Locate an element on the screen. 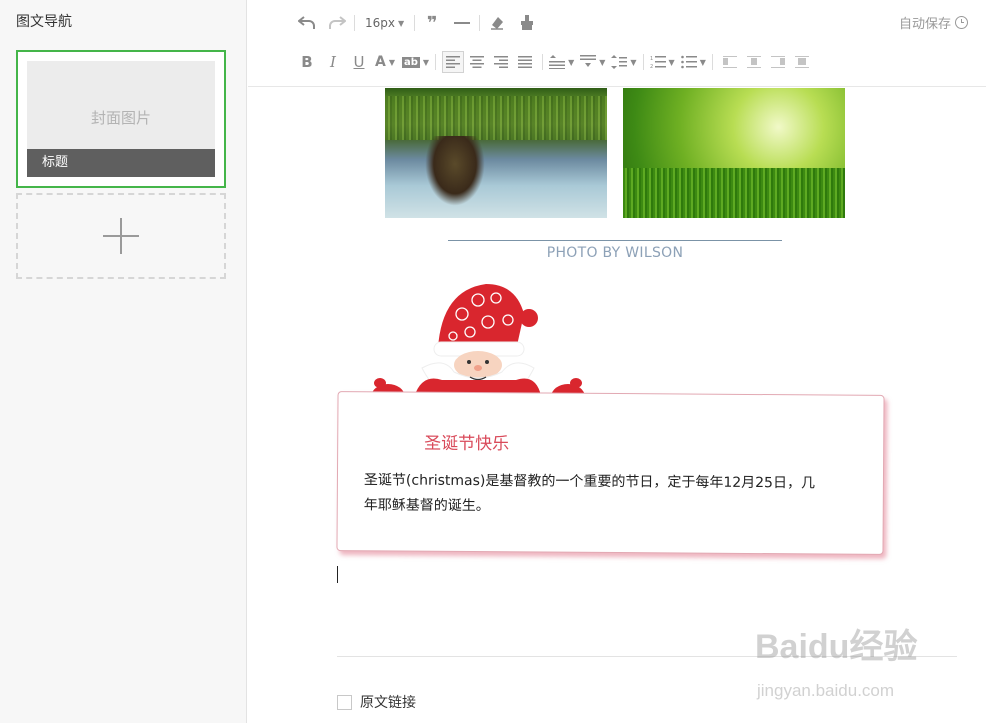 The height and width of the screenshot is (723, 986). cover-placeholder: 封面图片 is located at coordinates (120, 118).